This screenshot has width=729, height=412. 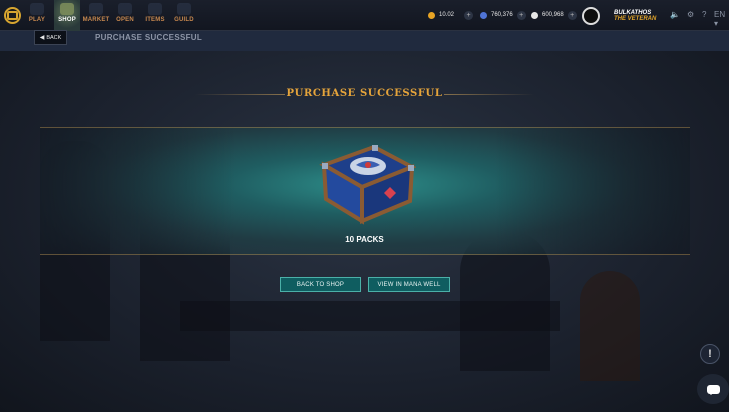 What do you see at coordinates (67, 9) in the screenshot?
I see `shop-icon` at bounding box center [67, 9].